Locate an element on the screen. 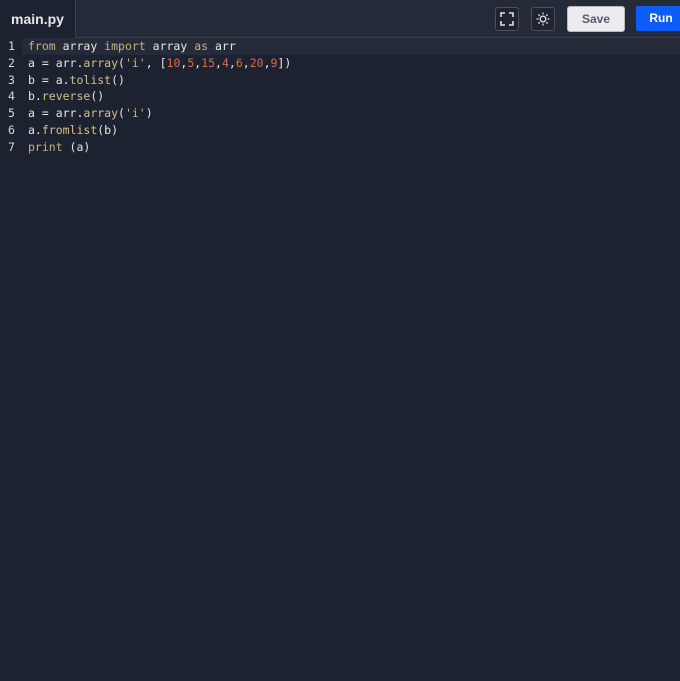 This screenshot has height=681, width=680. save-button: Save is located at coordinates (596, 19).